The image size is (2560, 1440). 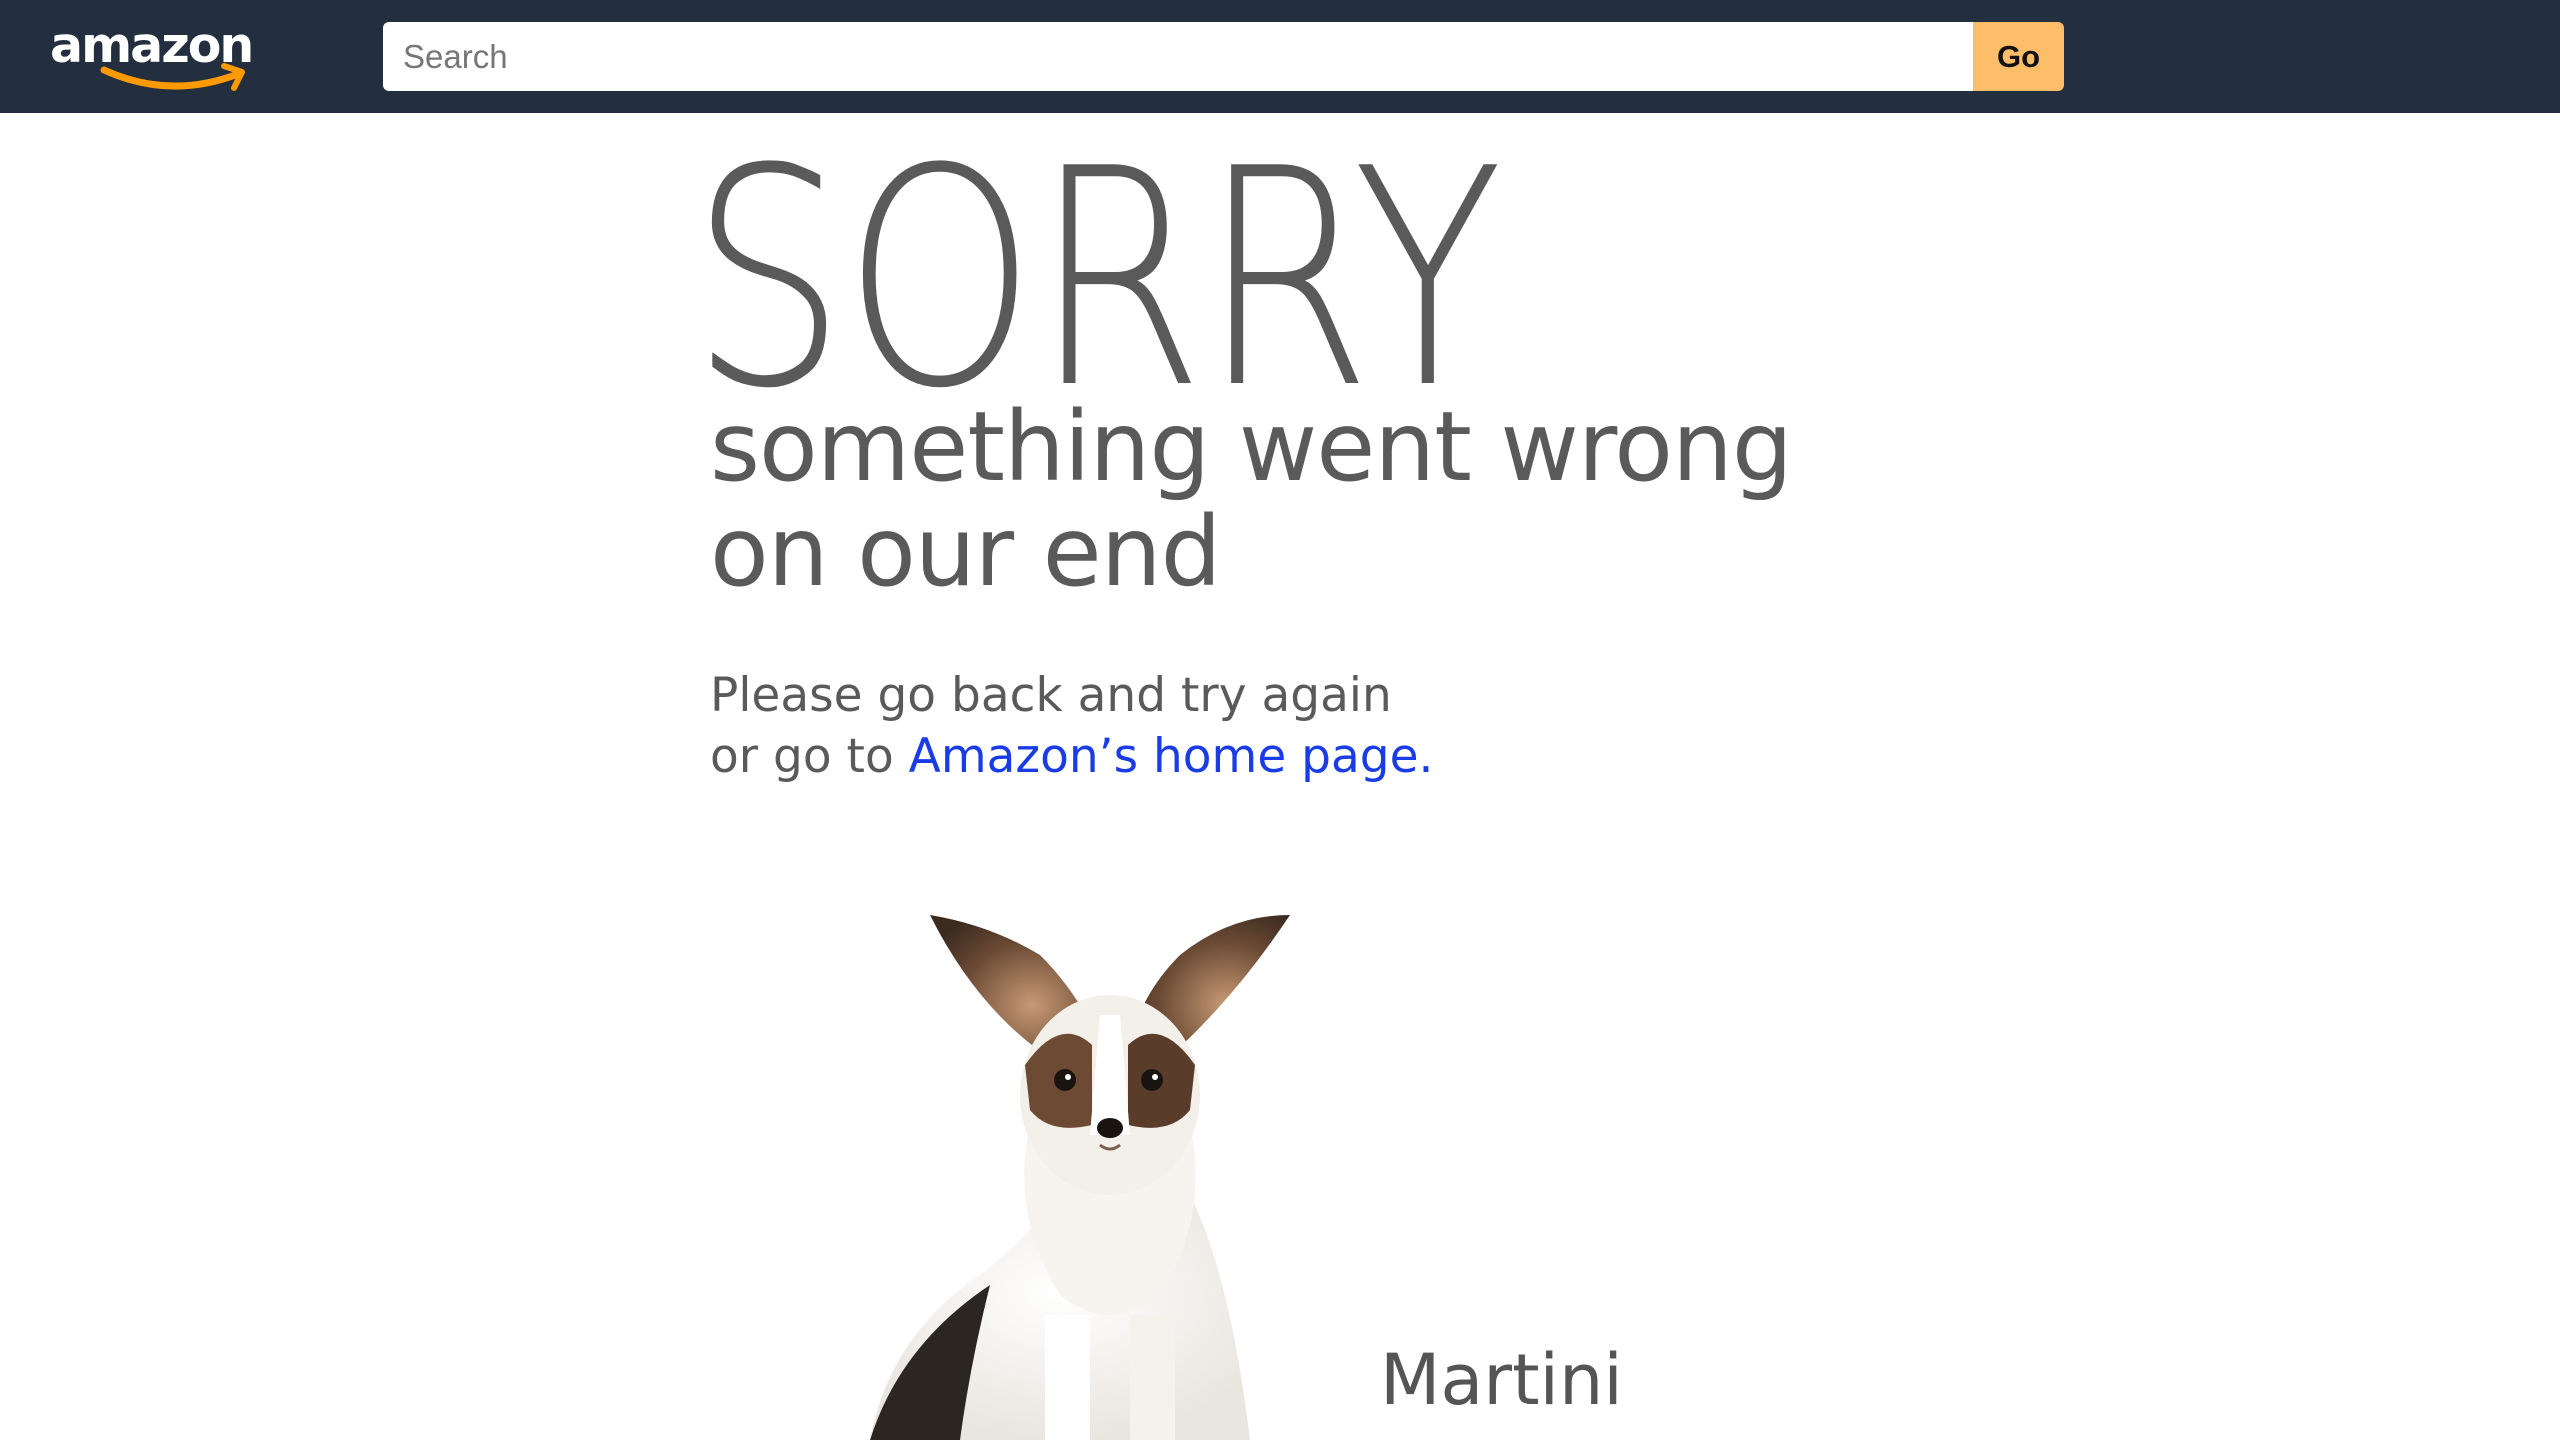 What do you see at coordinates (172, 77) in the screenshot?
I see `smile-arrow-icon` at bounding box center [172, 77].